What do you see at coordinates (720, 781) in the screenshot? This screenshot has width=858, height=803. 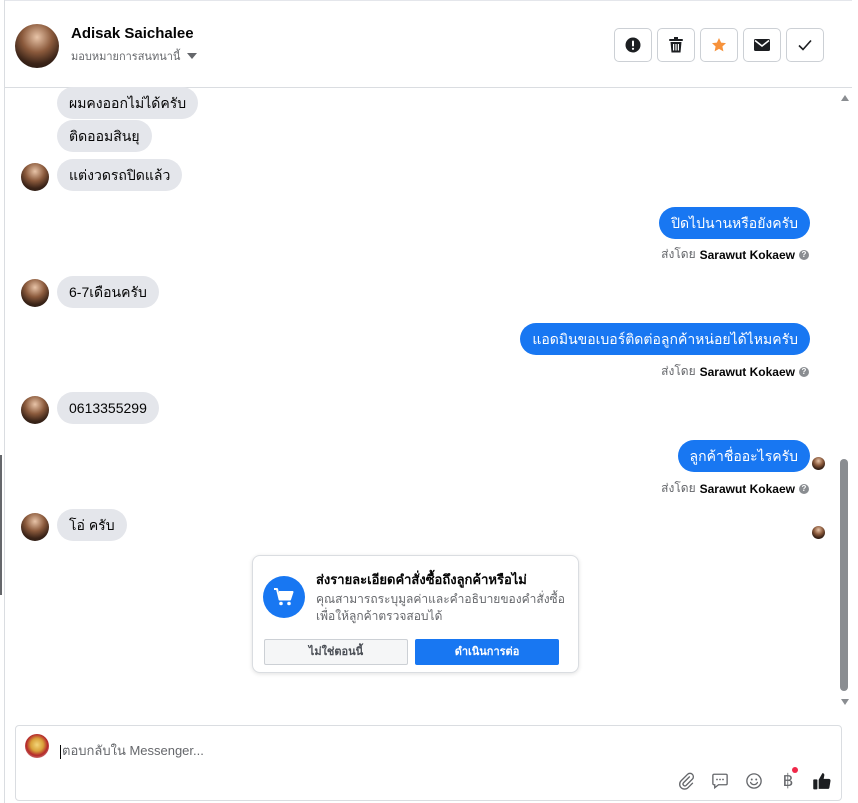 I see `saved-replies-icon` at bounding box center [720, 781].